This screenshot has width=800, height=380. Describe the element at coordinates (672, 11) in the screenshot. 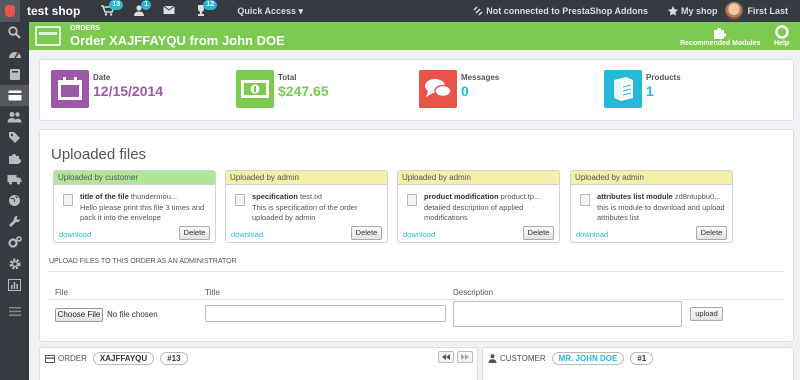

I see `star-icon` at that location.